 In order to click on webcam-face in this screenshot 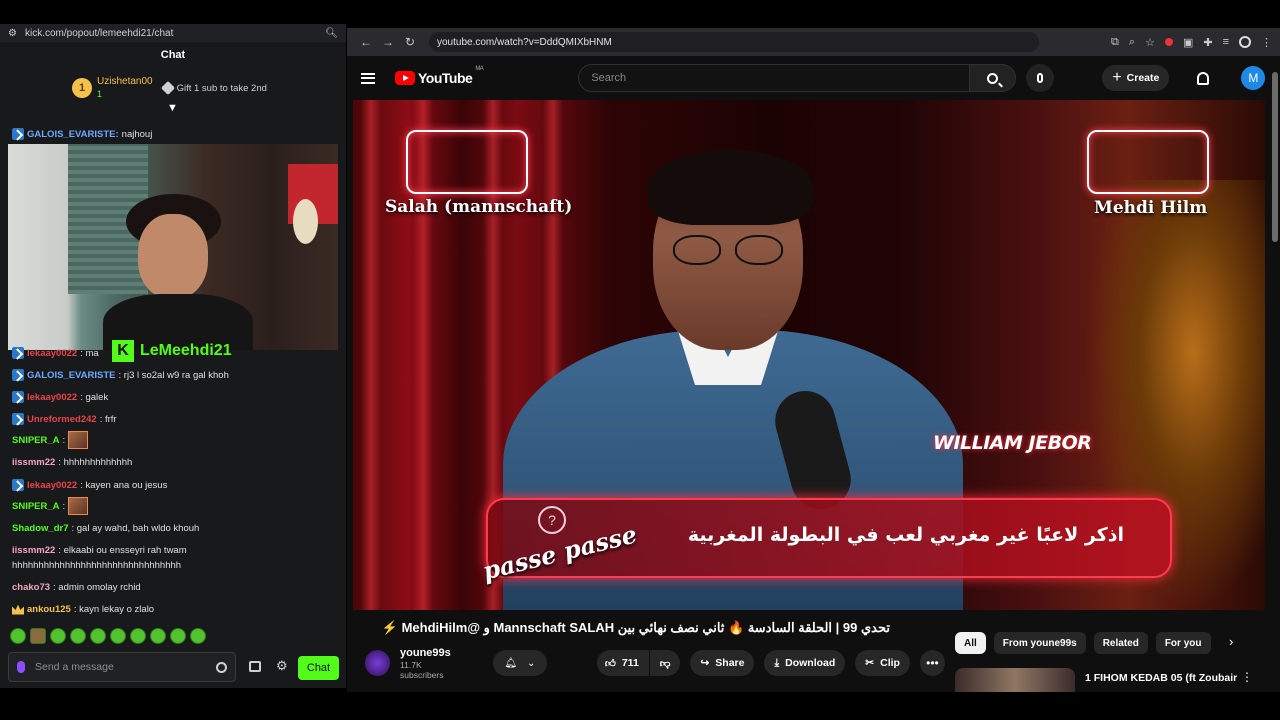, I will do `click(173, 256)`.